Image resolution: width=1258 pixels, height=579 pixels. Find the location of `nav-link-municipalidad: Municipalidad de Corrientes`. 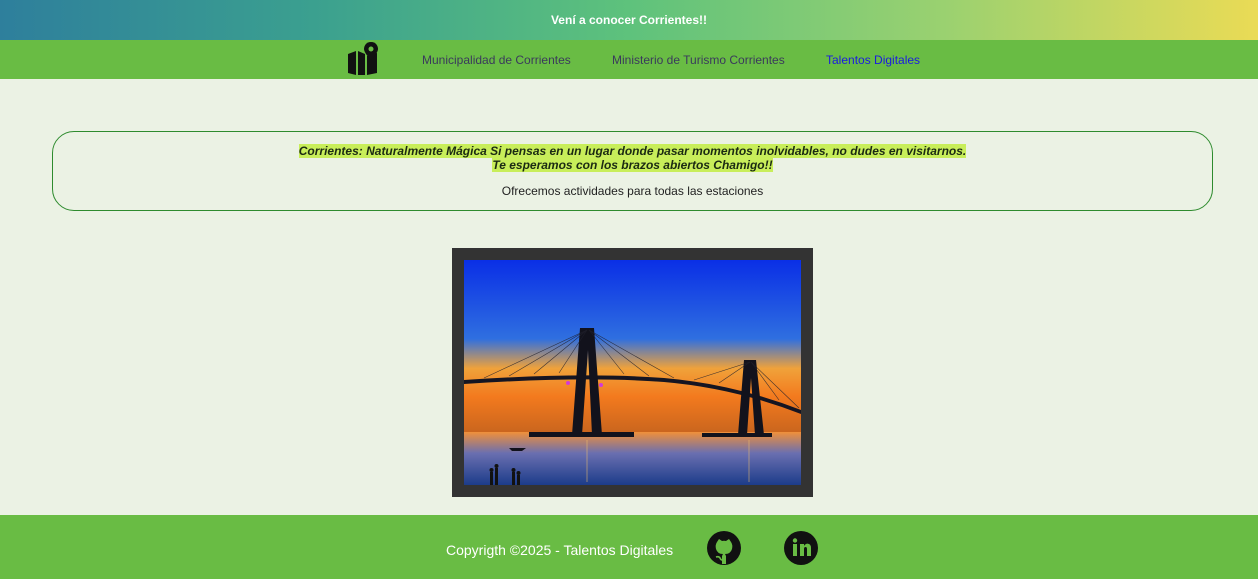

nav-link-municipalidad: Municipalidad de Corrientes is located at coordinates (496, 60).